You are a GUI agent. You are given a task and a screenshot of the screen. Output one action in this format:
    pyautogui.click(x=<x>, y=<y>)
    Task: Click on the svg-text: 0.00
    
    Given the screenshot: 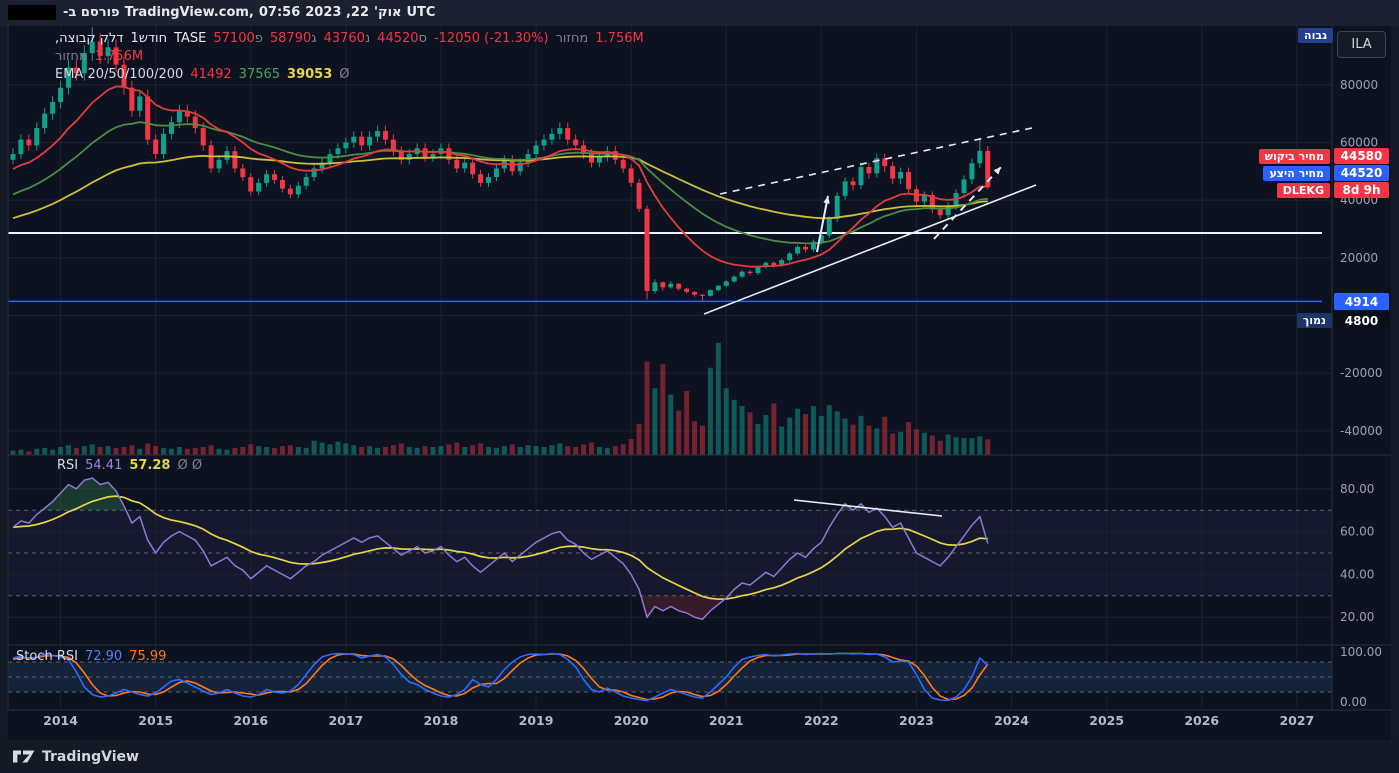 What is the action you would take?
    pyautogui.click(x=1353, y=702)
    